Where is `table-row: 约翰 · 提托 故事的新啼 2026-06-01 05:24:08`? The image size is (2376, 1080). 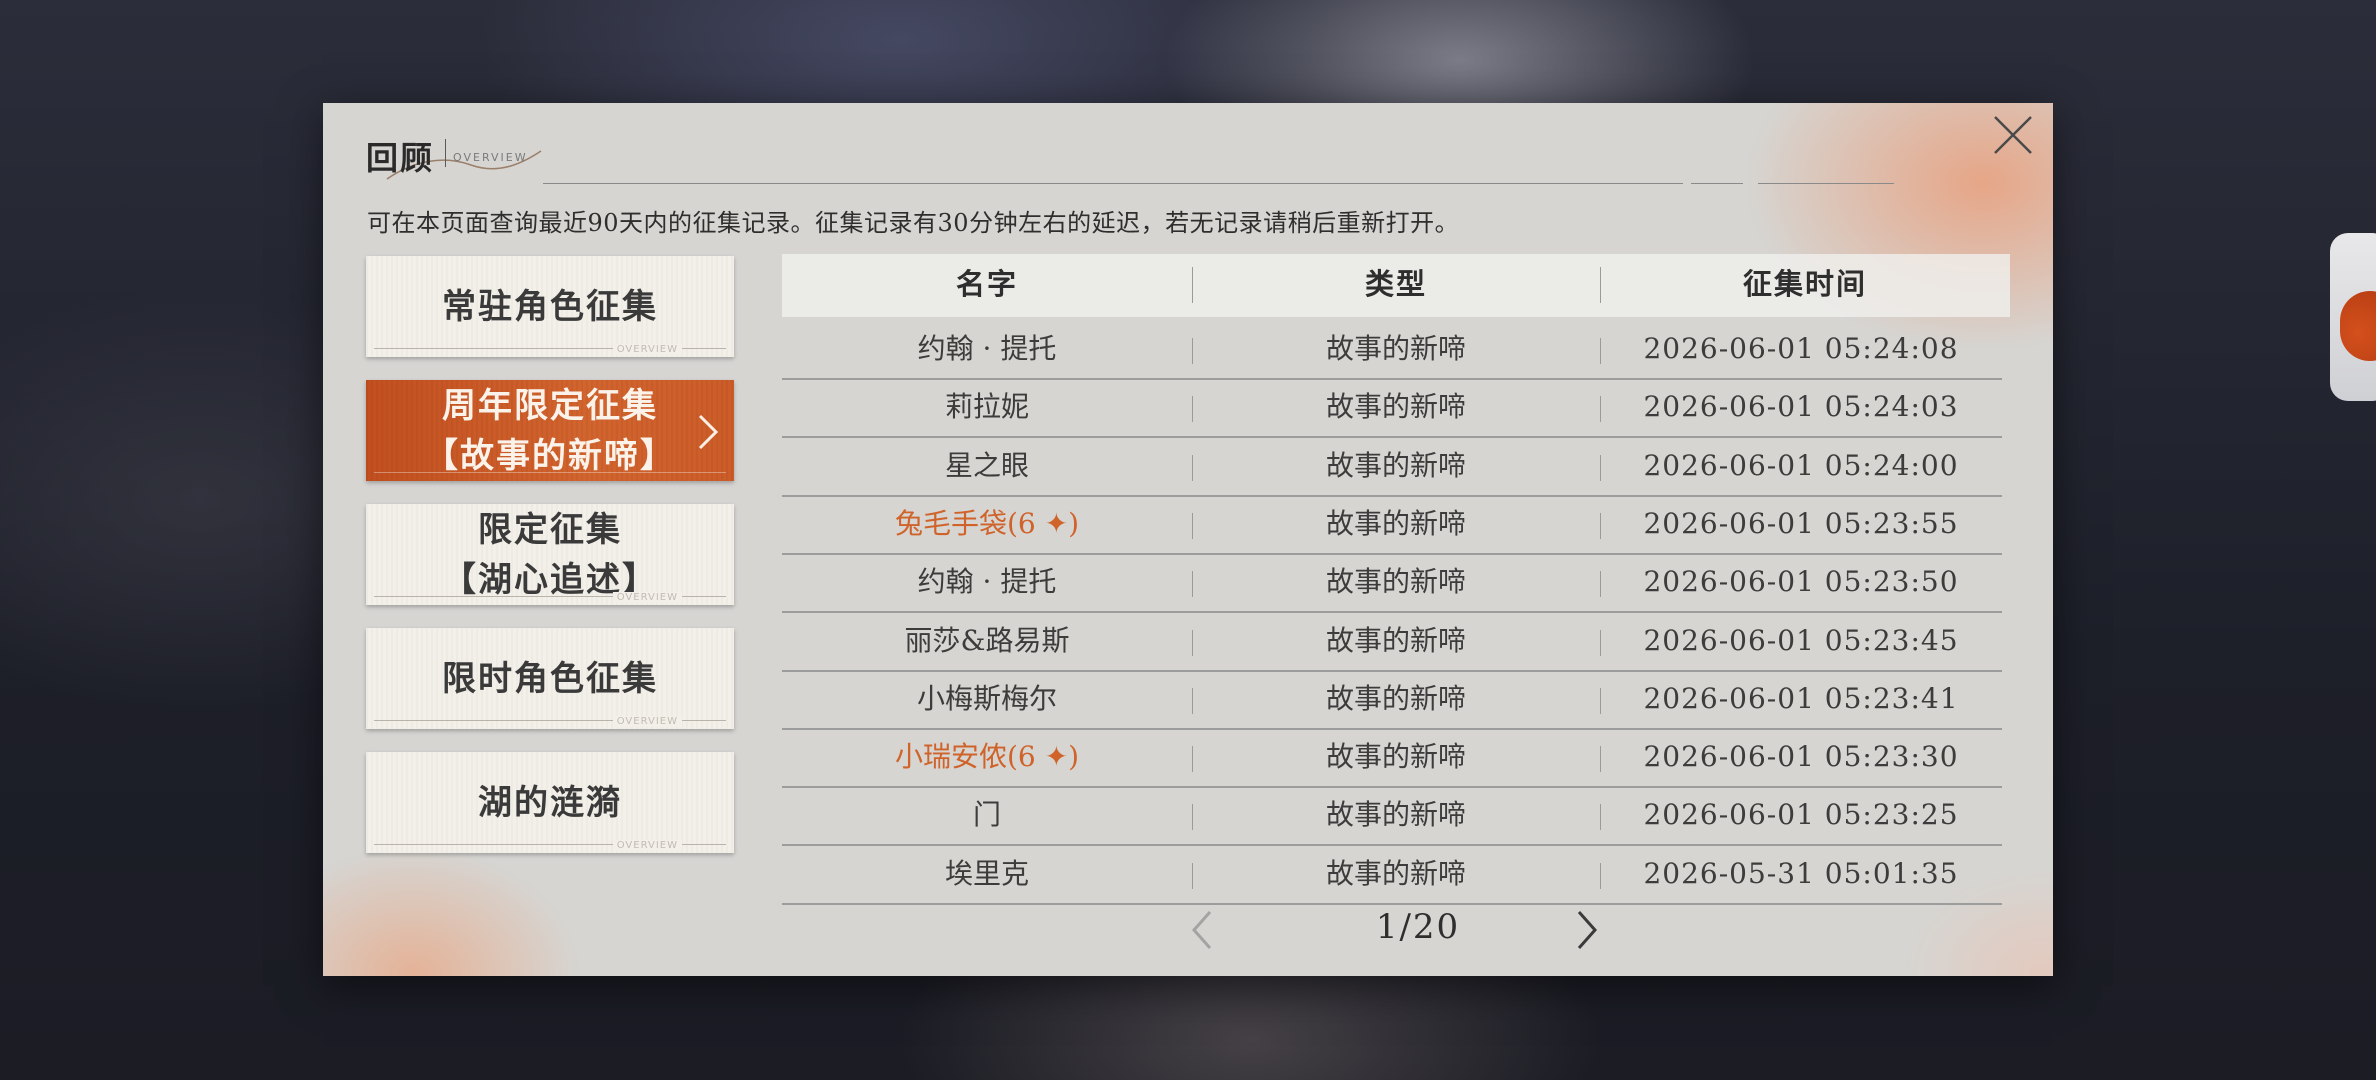
table-row: 约翰 · 提托 故事的新啼 2026-06-01 05:24:08 is located at coordinates (1392, 350).